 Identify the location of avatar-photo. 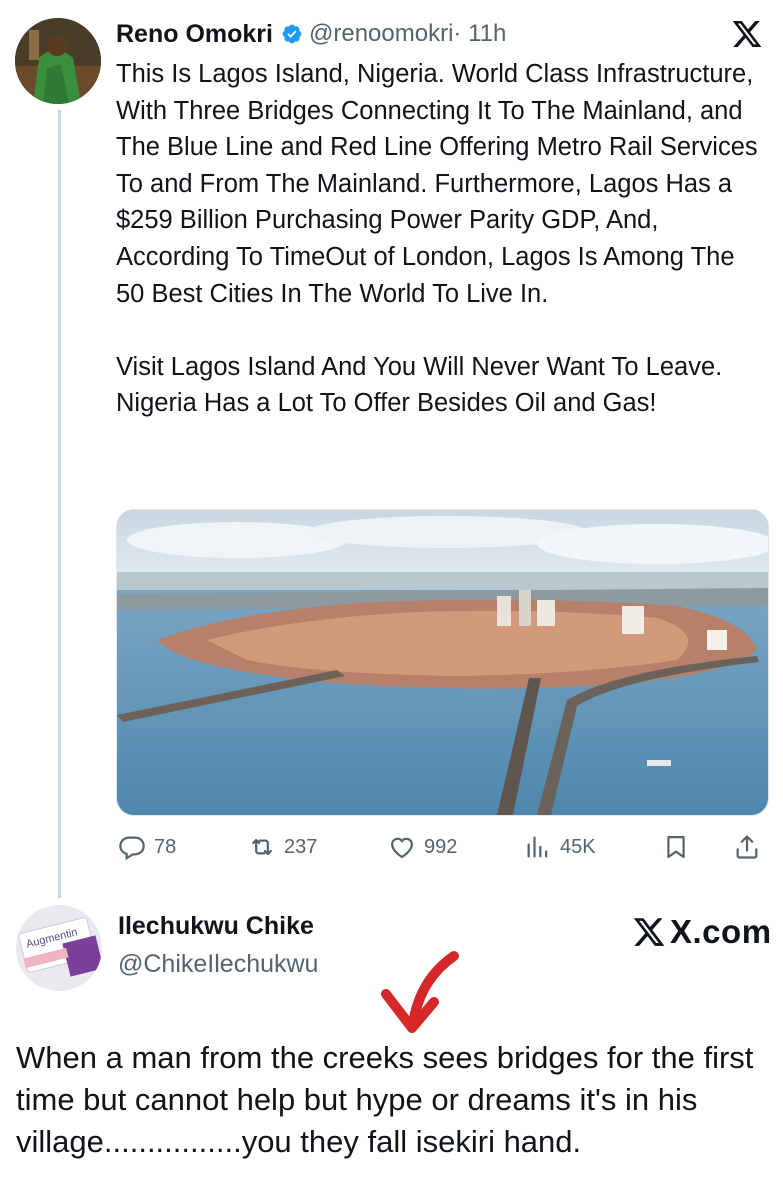
(58, 61).